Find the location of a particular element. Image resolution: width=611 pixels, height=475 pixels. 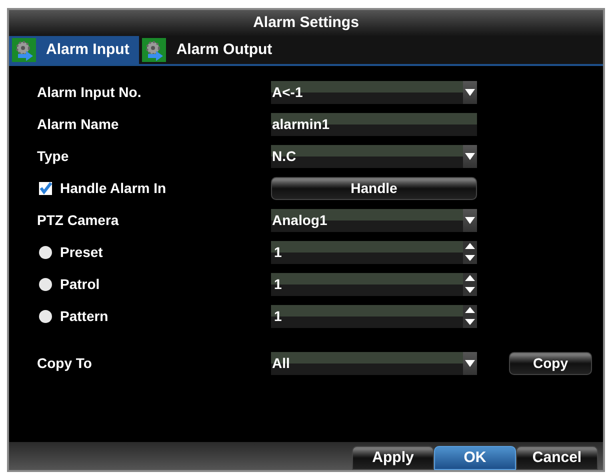

field-label: Alarm Name is located at coordinates (78, 124).